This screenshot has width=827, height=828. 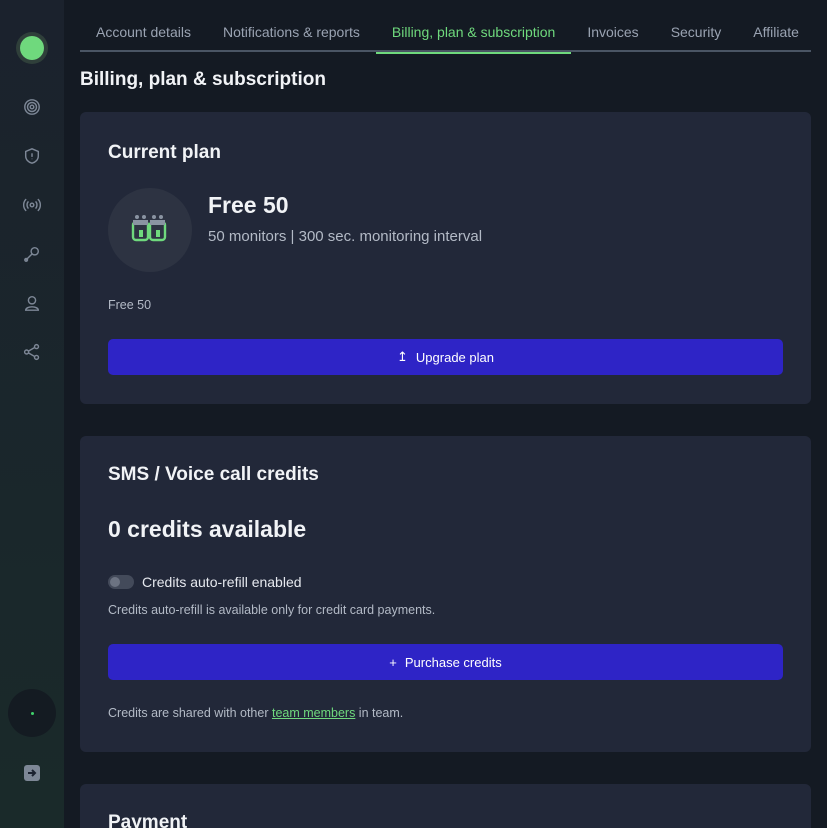 What do you see at coordinates (130, 305) in the screenshot?
I see `plan-label: Free 50` at bounding box center [130, 305].